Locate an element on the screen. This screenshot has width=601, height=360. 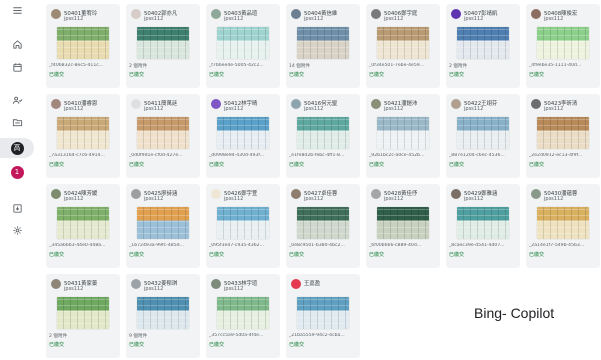
submission-card: 50407彭靖凱 jpss112 2 個附件 已繳交 is located at coordinates (483, 46).